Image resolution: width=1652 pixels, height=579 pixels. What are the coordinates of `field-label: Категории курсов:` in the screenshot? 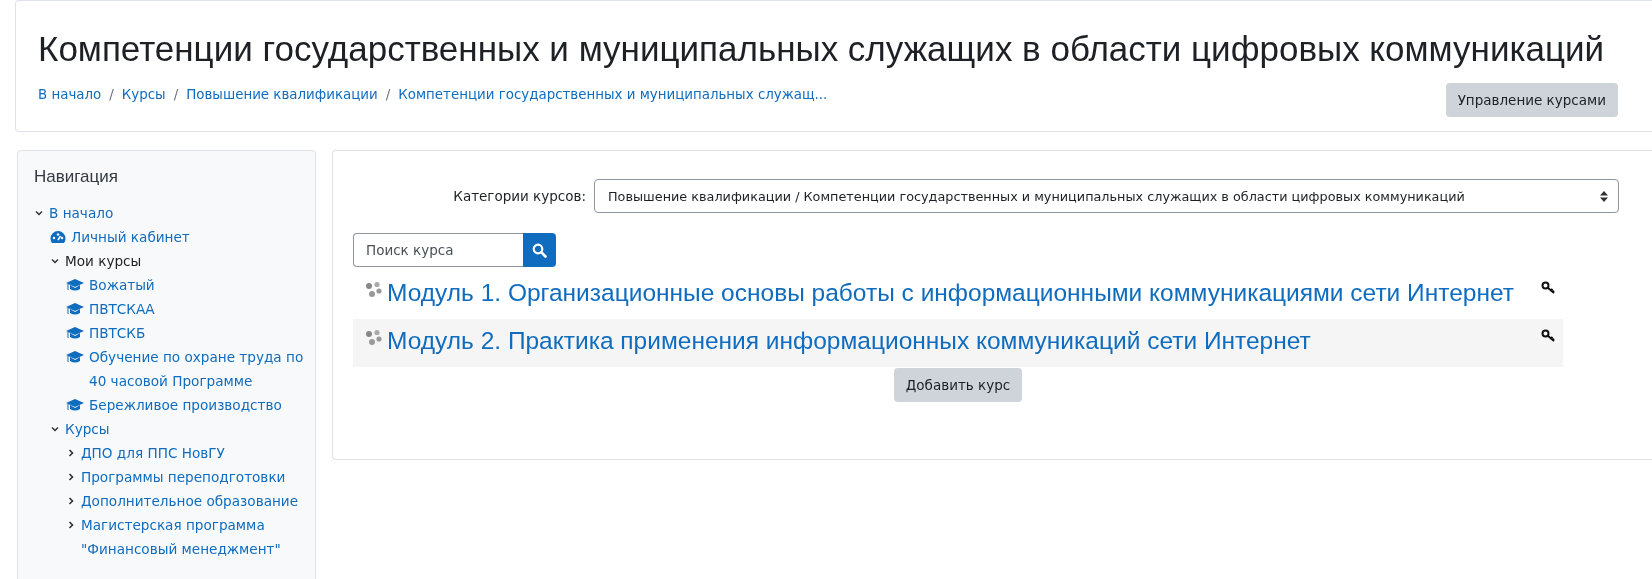 It's located at (519, 196).